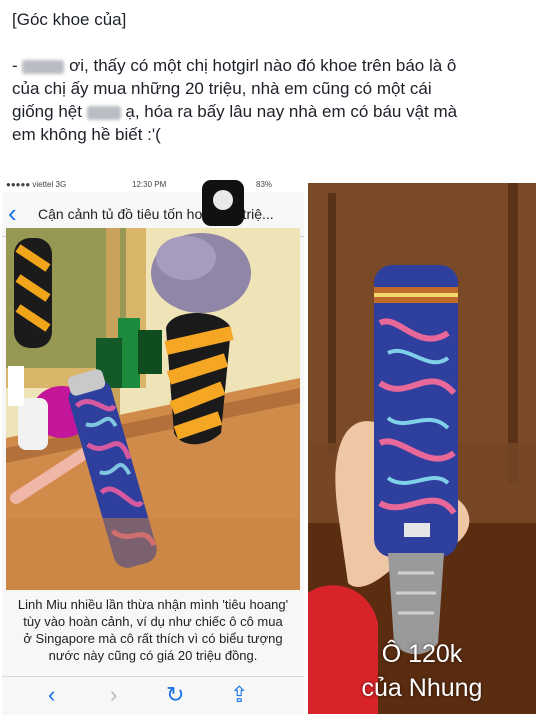  What do you see at coordinates (422, 654) in the screenshot?
I see `price-caption: Ô 120k` at bounding box center [422, 654].